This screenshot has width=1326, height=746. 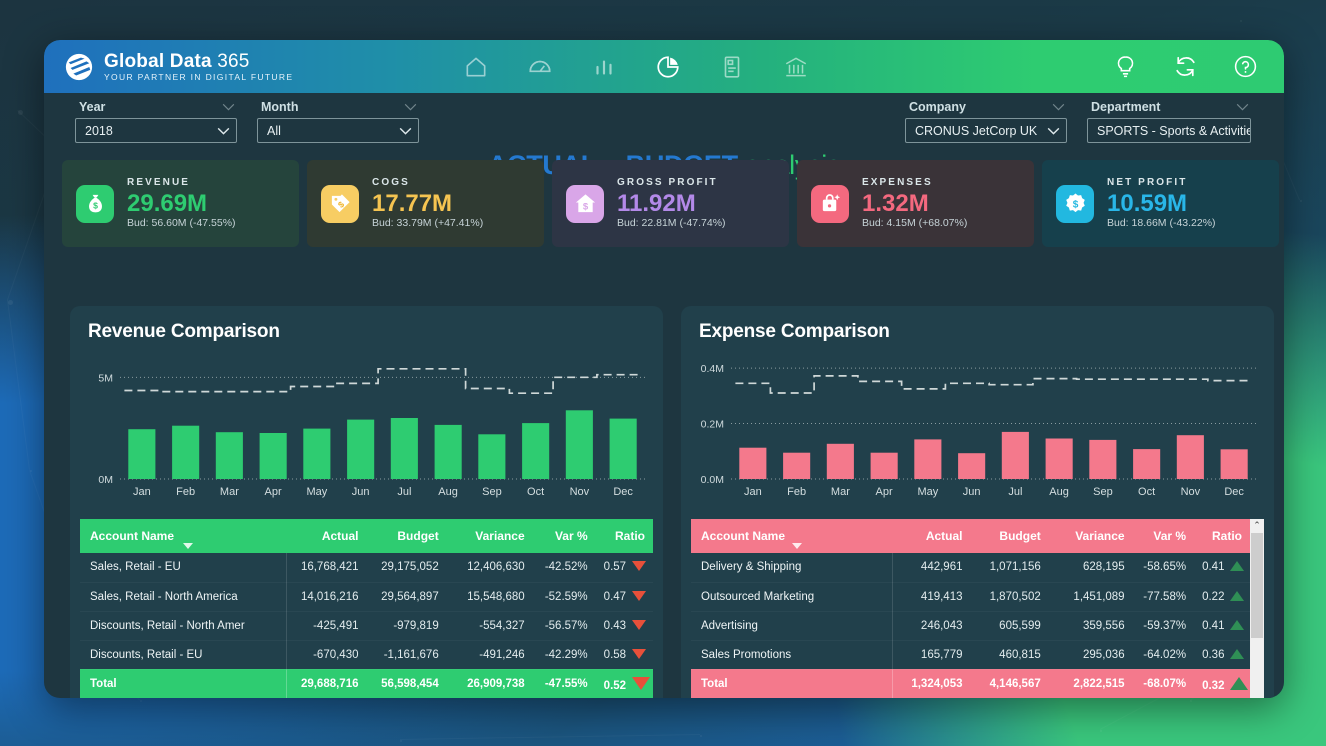 I want to click on svg-text: Jan, so click(x=142, y=492).